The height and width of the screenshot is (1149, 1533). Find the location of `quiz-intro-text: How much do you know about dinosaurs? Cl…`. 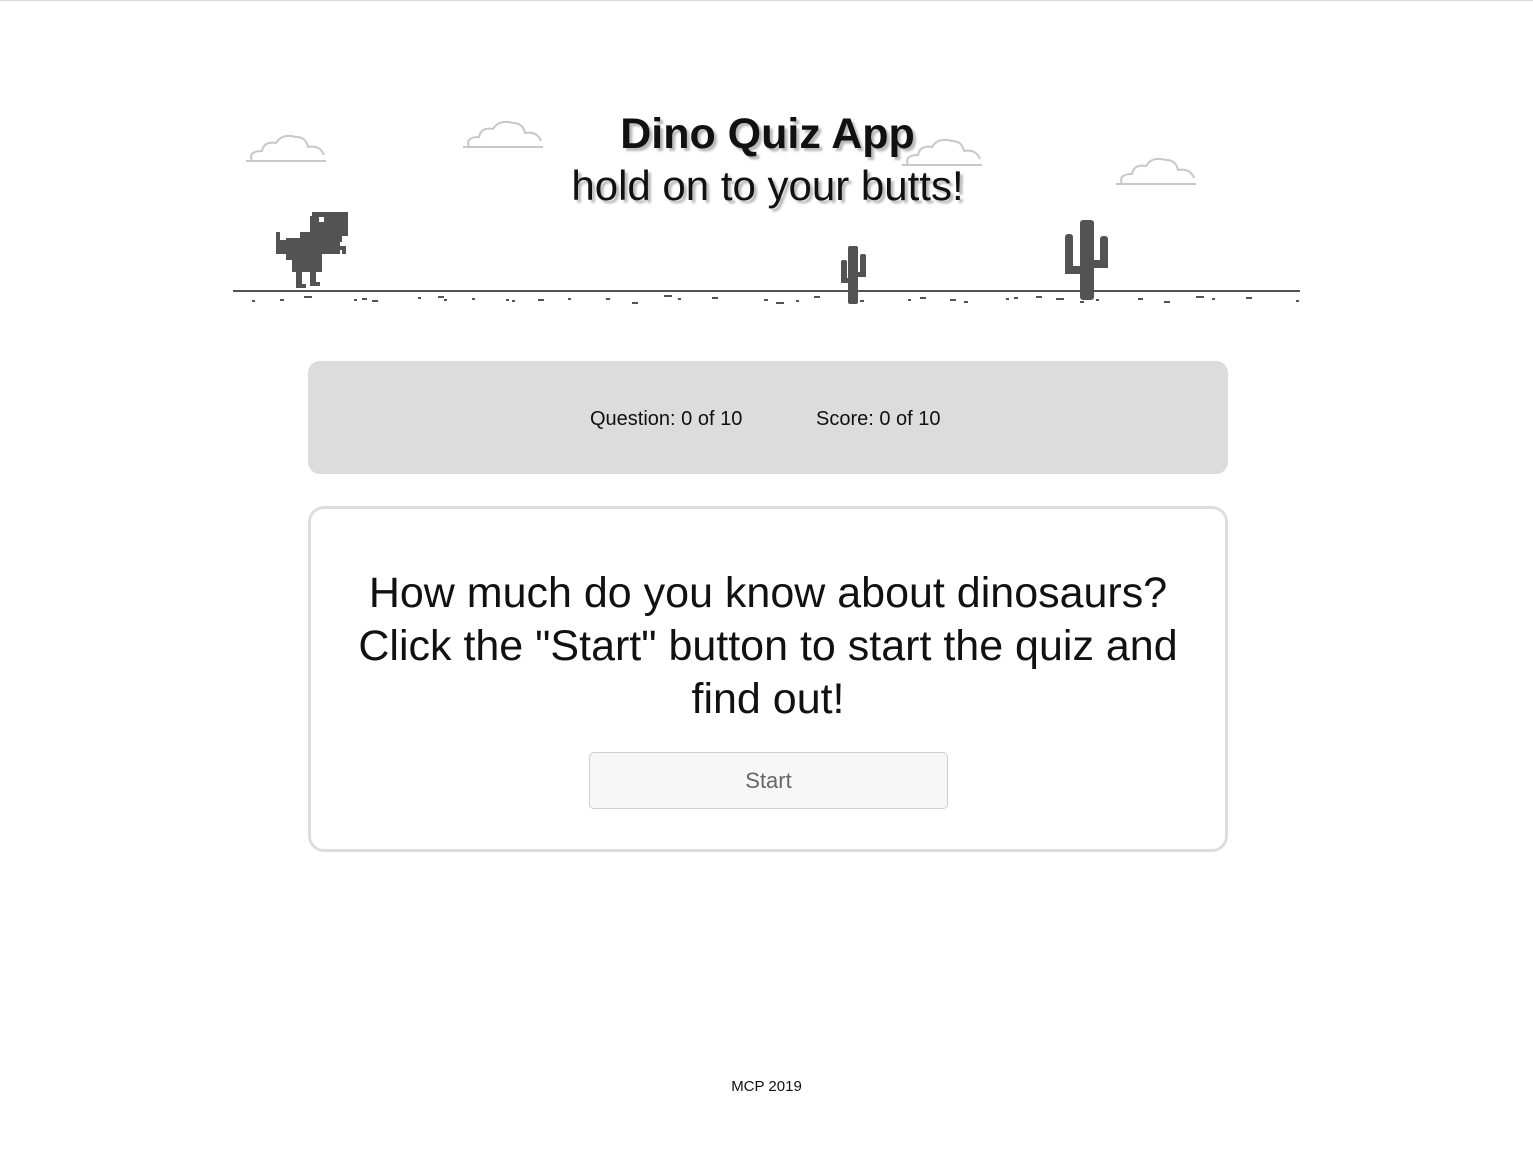

quiz-intro-text: How much do you know about dinosaurs? Cl… is located at coordinates (768, 646).